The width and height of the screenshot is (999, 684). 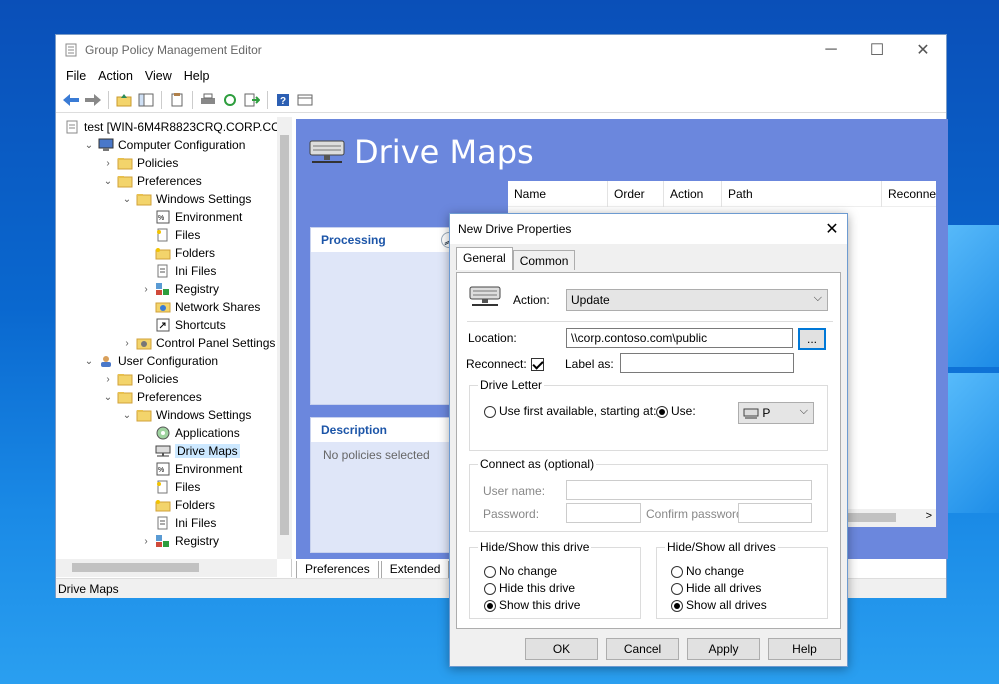 What do you see at coordinates (561, 649) in the screenshot?
I see `ok-button: OK` at bounding box center [561, 649].